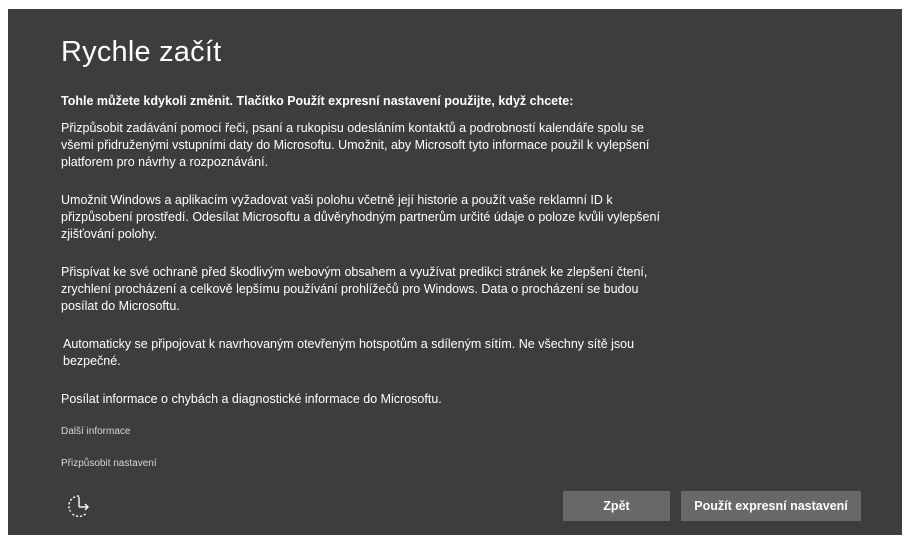 Image resolution: width=910 pixels, height=539 pixels. I want to click on ease-of-access-icon, so click(79, 506).